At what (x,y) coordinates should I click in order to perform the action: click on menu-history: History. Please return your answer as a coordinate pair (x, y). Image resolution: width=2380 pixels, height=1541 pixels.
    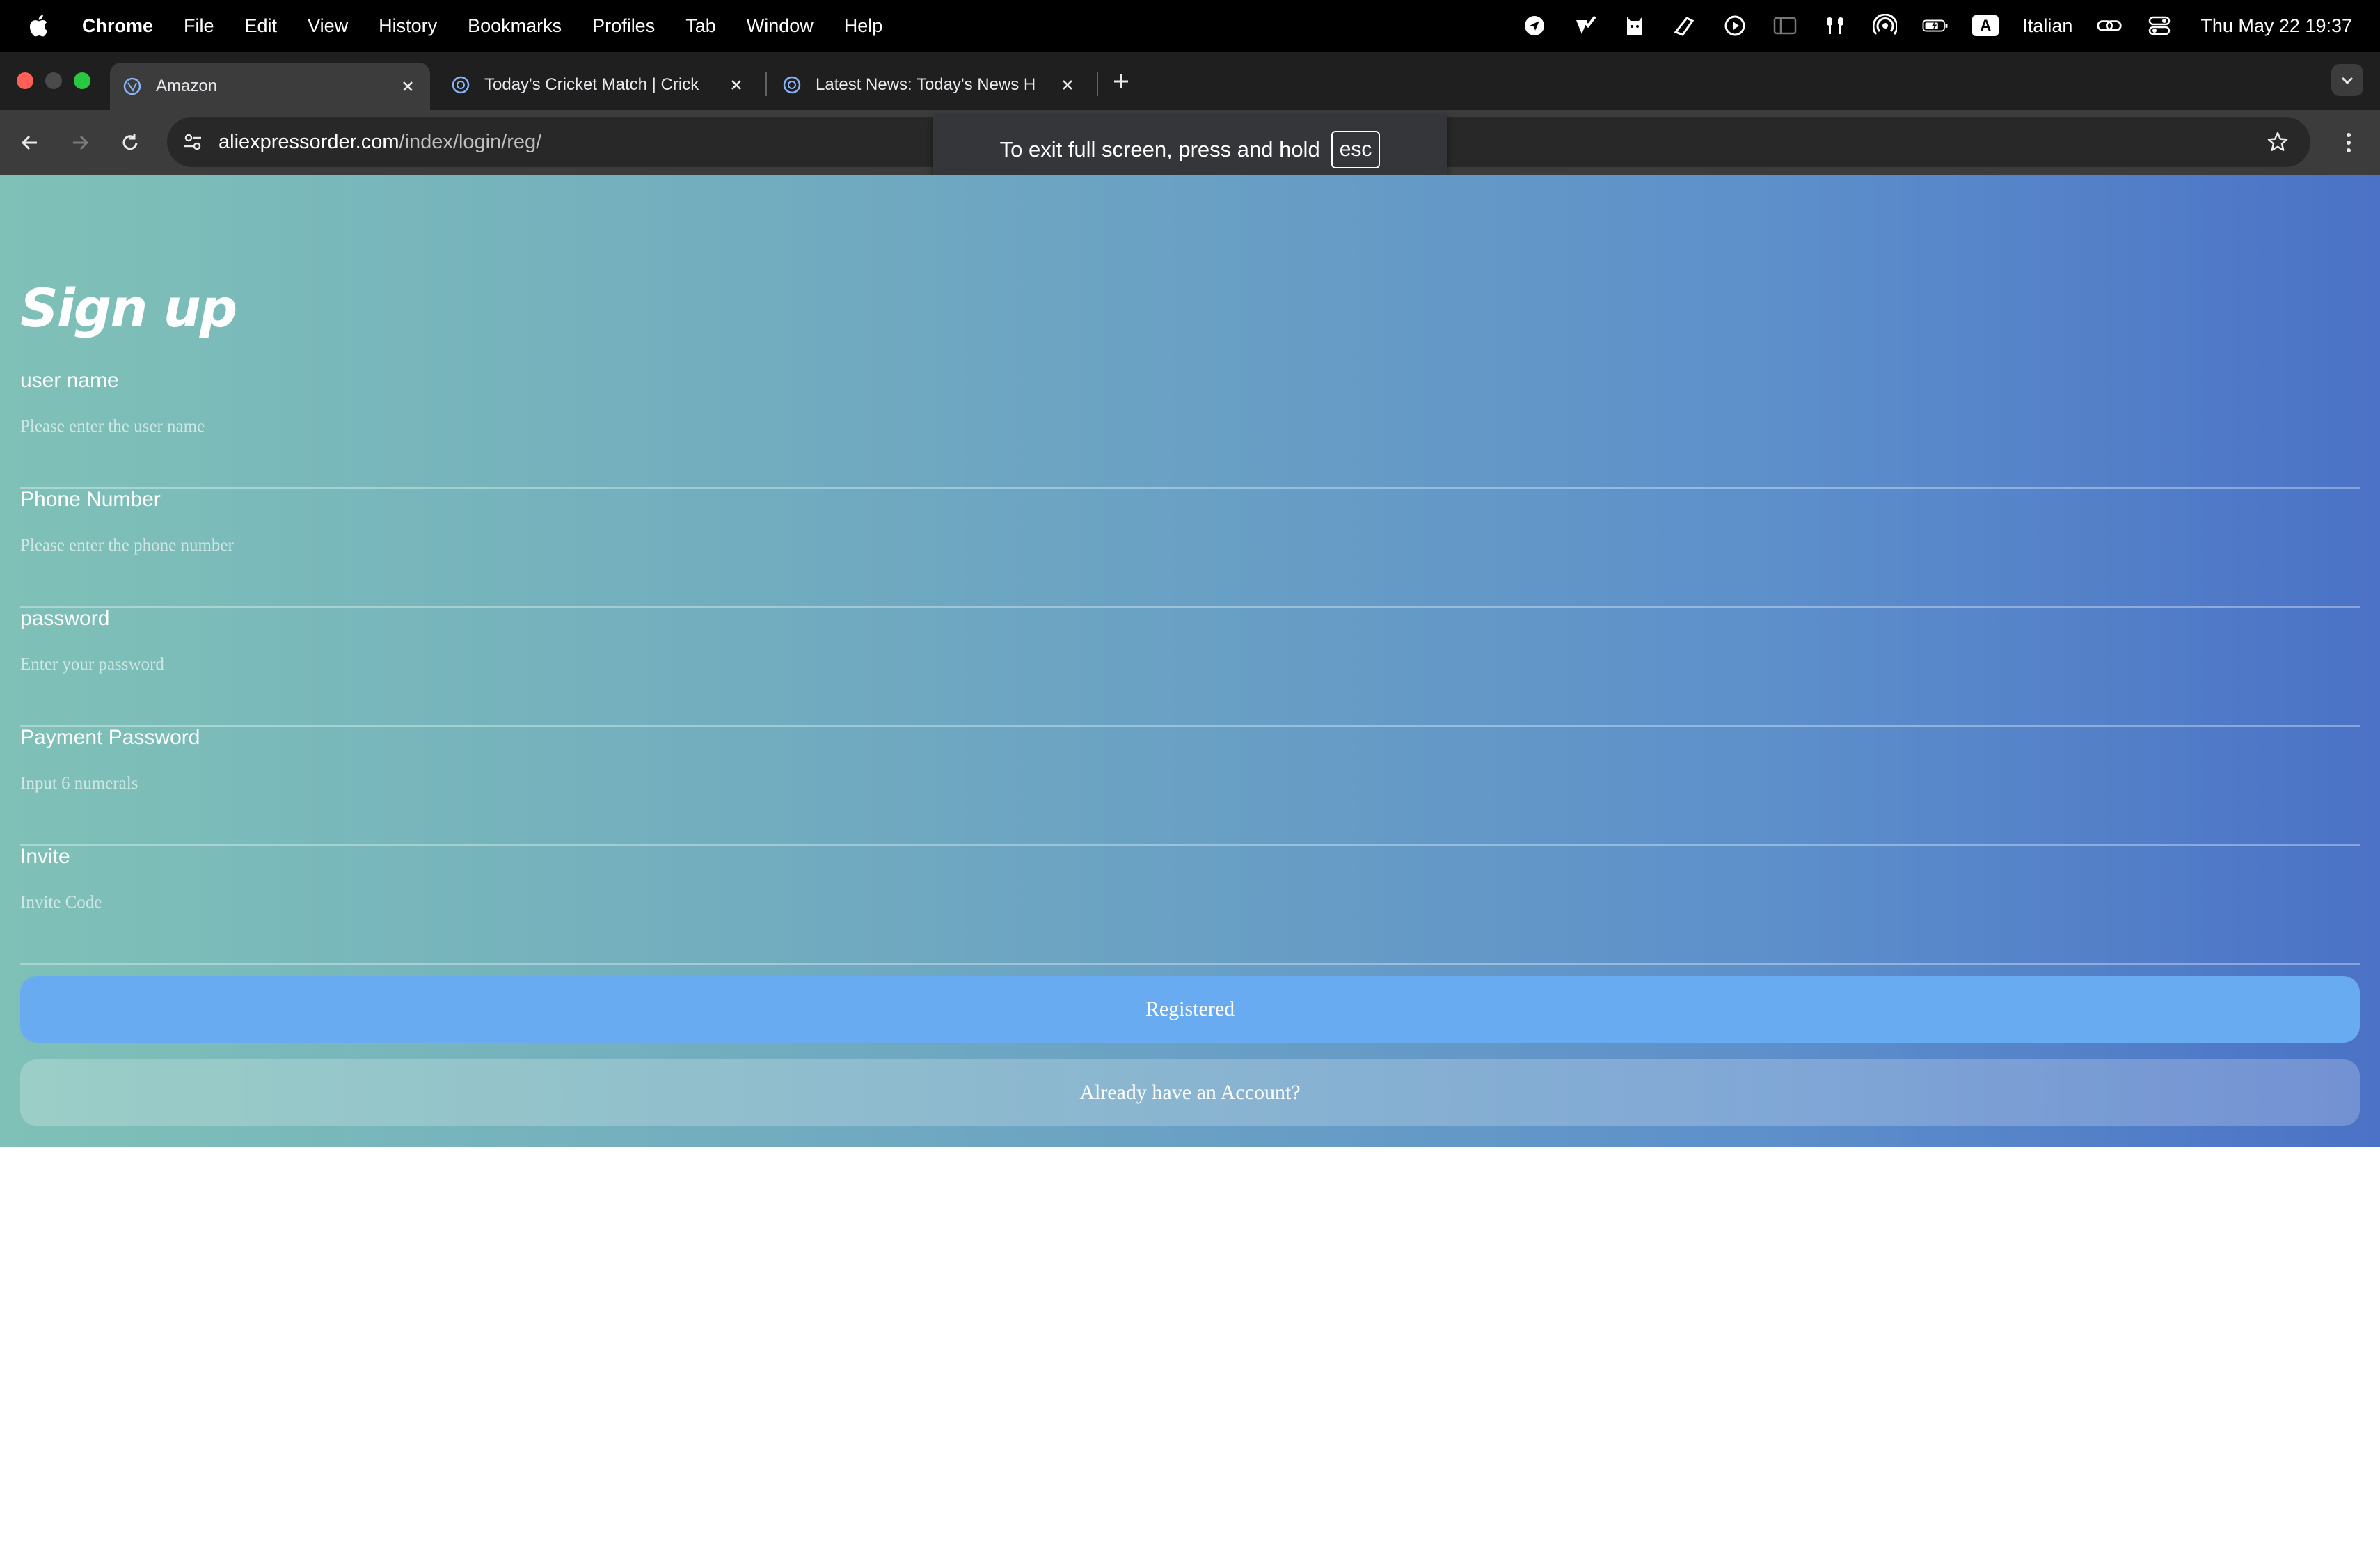
    Looking at the image, I should click on (408, 26).